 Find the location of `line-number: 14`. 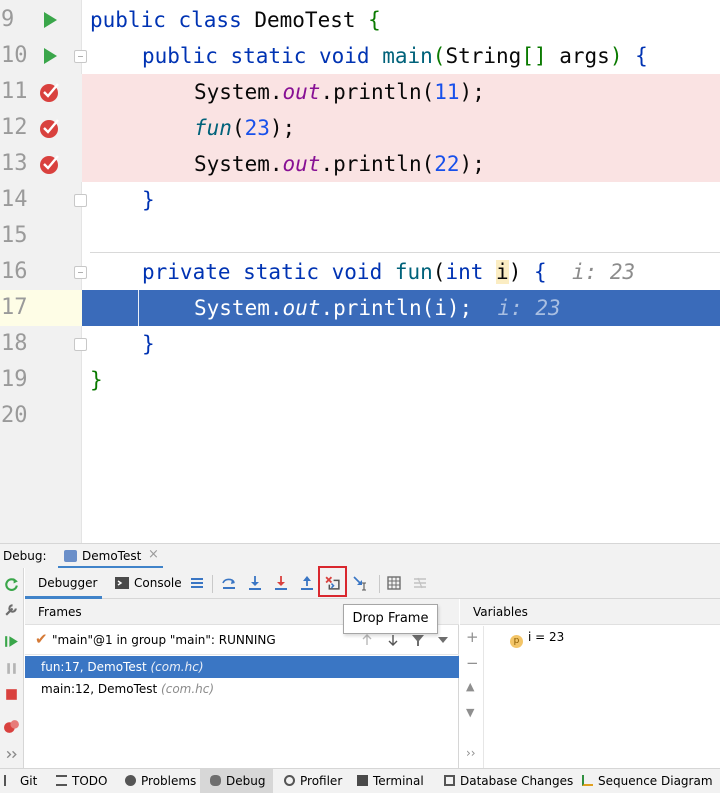

line-number: 14 is located at coordinates (14, 199).